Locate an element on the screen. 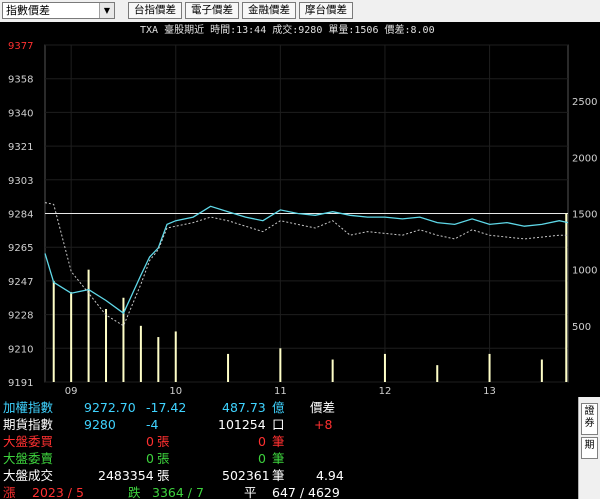 The image size is (600, 501). turnover-value: 487.73 is located at coordinates (244, 407).